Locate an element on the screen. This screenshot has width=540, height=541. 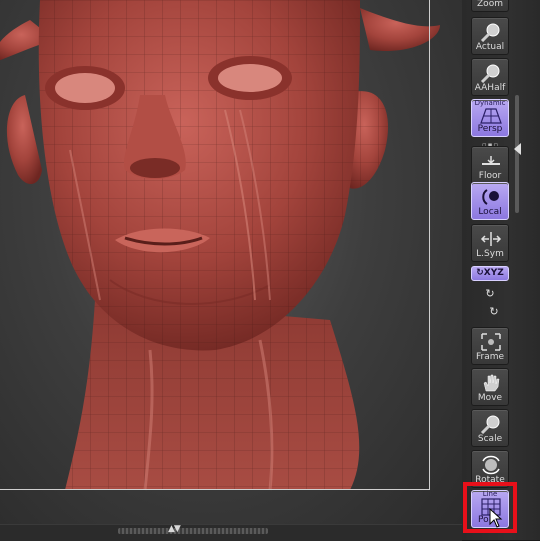
local-rotate-icon is located at coordinates (490, 197).